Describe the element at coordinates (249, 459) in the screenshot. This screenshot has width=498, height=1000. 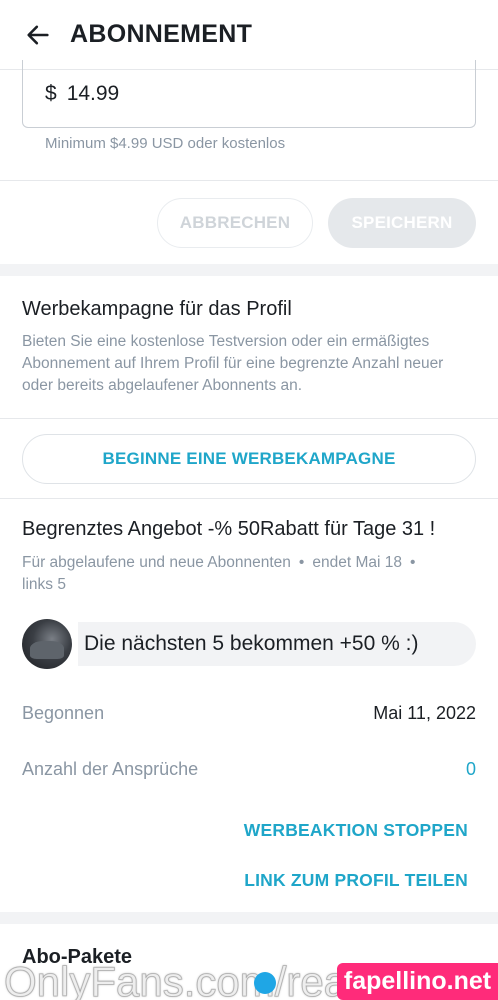
I see `start-campaign-button: BEGINNE EINE WERBEKAMPAGNE` at that location.